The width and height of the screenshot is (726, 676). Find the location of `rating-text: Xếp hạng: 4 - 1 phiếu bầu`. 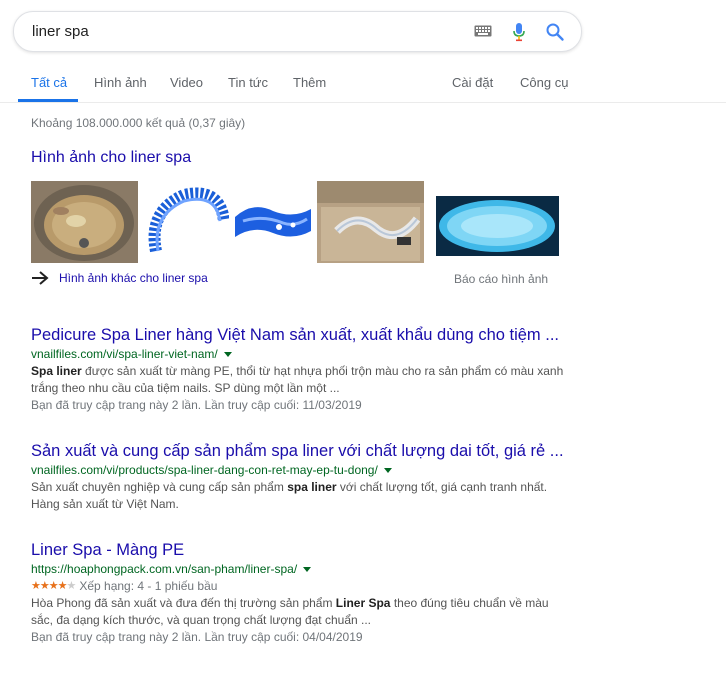

rating-text: Xếp hạng: 4 - 1 phiếu bầu is located at coordinates (148, 586).